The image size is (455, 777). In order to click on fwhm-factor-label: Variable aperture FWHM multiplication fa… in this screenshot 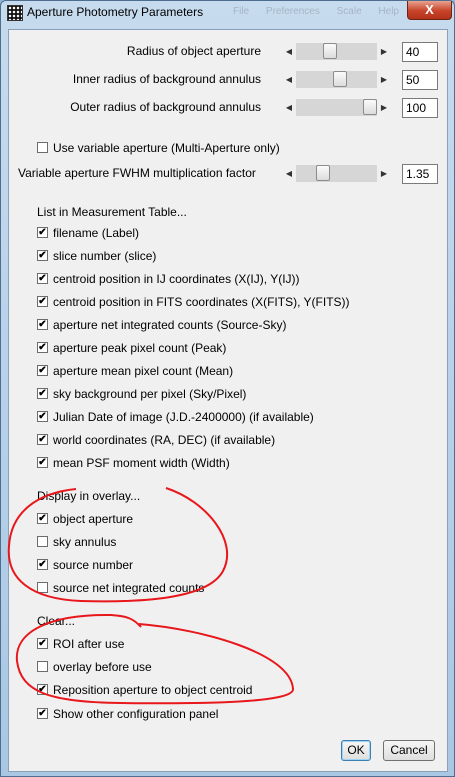, I will do `click(137, 173)`.